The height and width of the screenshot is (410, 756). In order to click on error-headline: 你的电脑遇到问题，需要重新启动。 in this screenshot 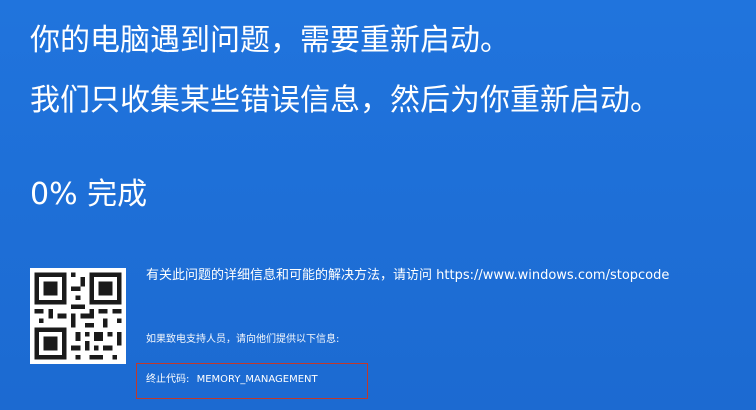, I will do `click(270, 40)`.